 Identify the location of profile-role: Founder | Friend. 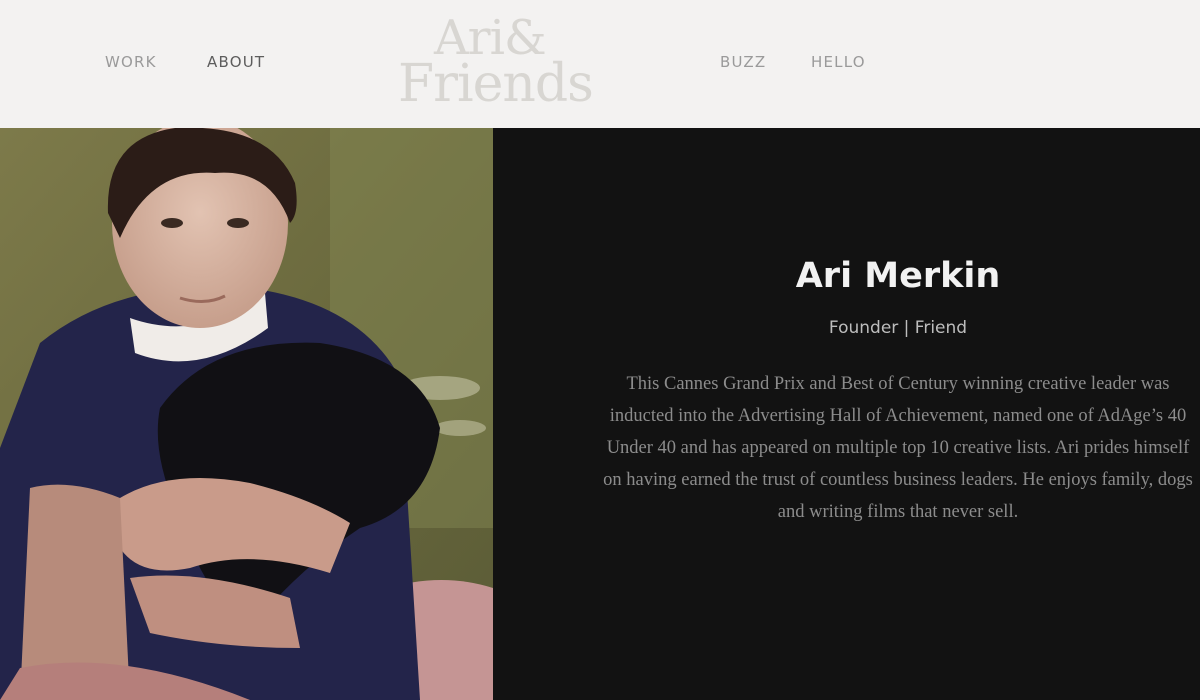
(898, 328).